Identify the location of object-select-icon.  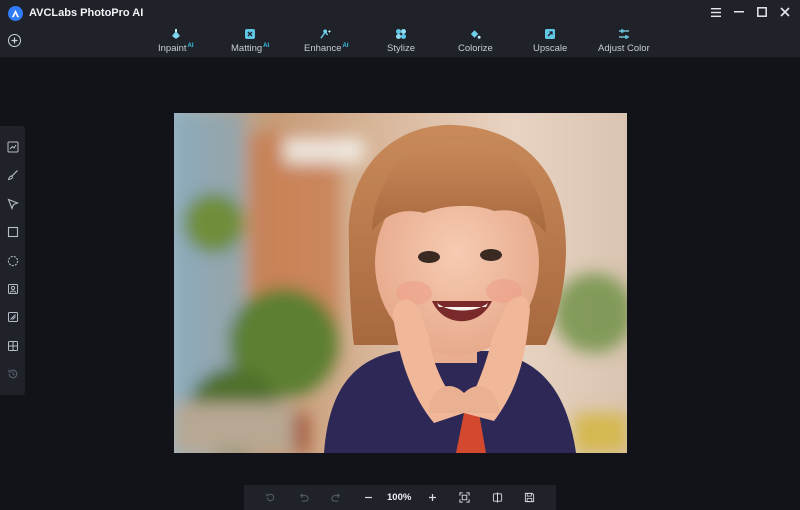
(12, 316).